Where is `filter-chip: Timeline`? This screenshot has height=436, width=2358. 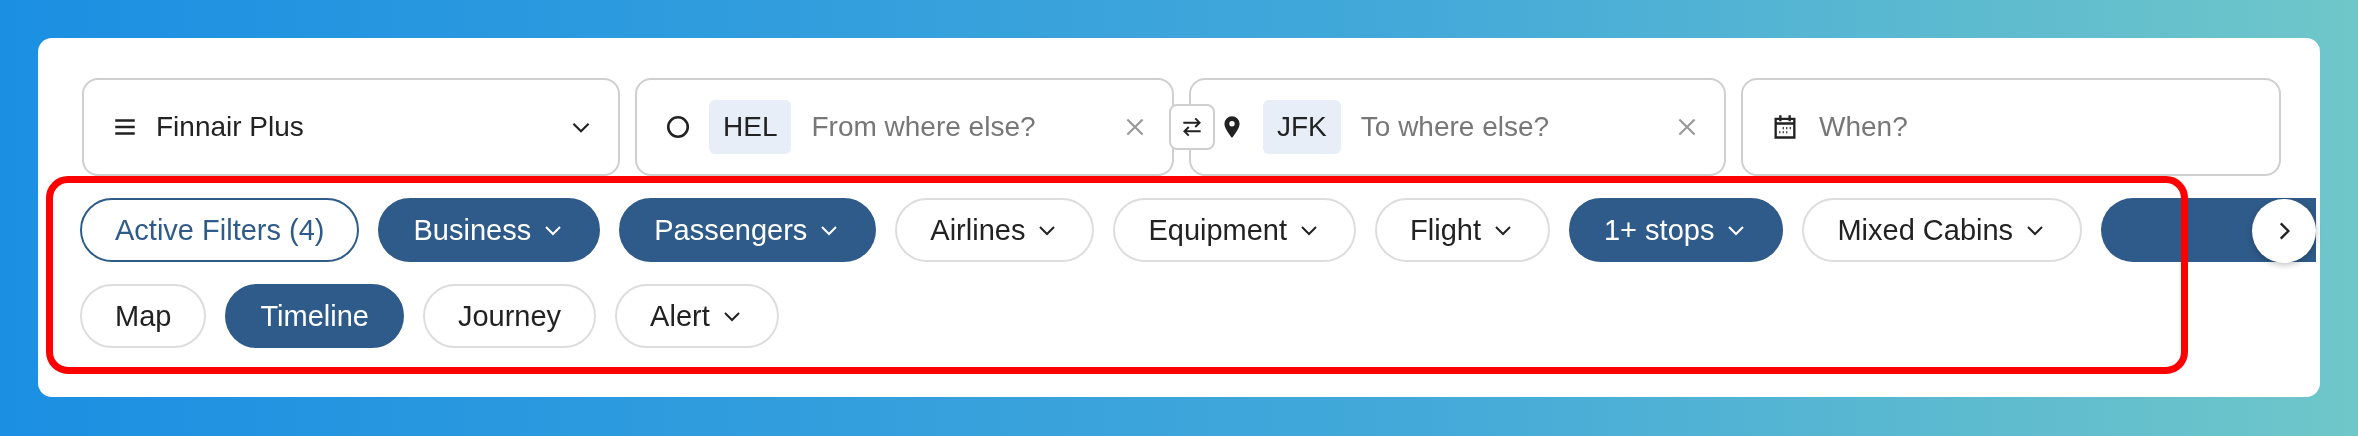 filter-chip: Timeline is located at coordinates (314, 316).